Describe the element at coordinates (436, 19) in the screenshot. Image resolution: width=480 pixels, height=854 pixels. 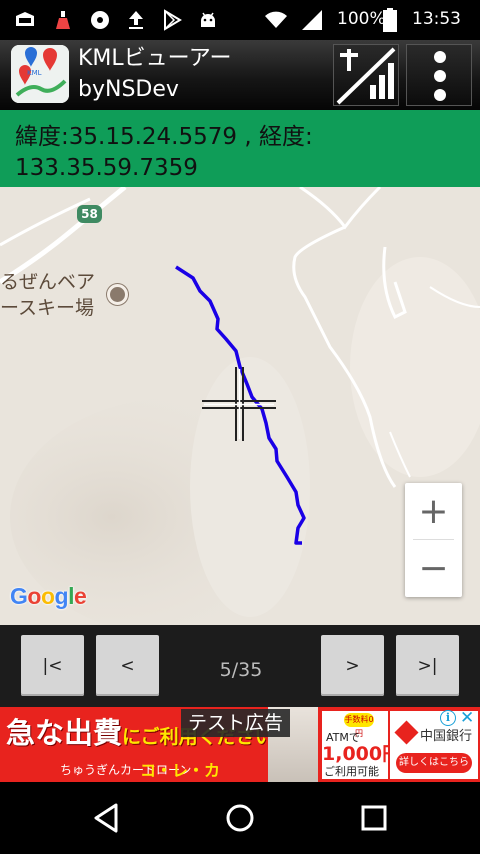
I see `clock: 13:53` at that location.